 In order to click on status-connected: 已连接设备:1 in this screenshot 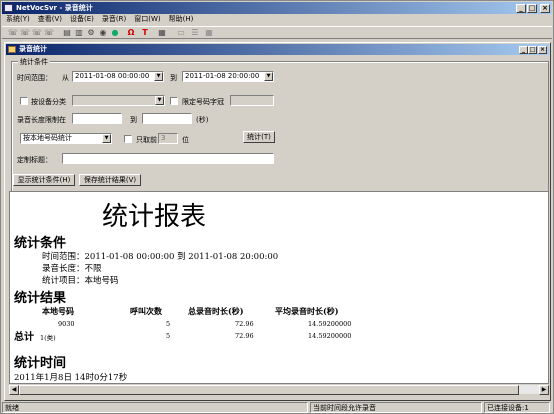, I will do `click(517, 407)`.